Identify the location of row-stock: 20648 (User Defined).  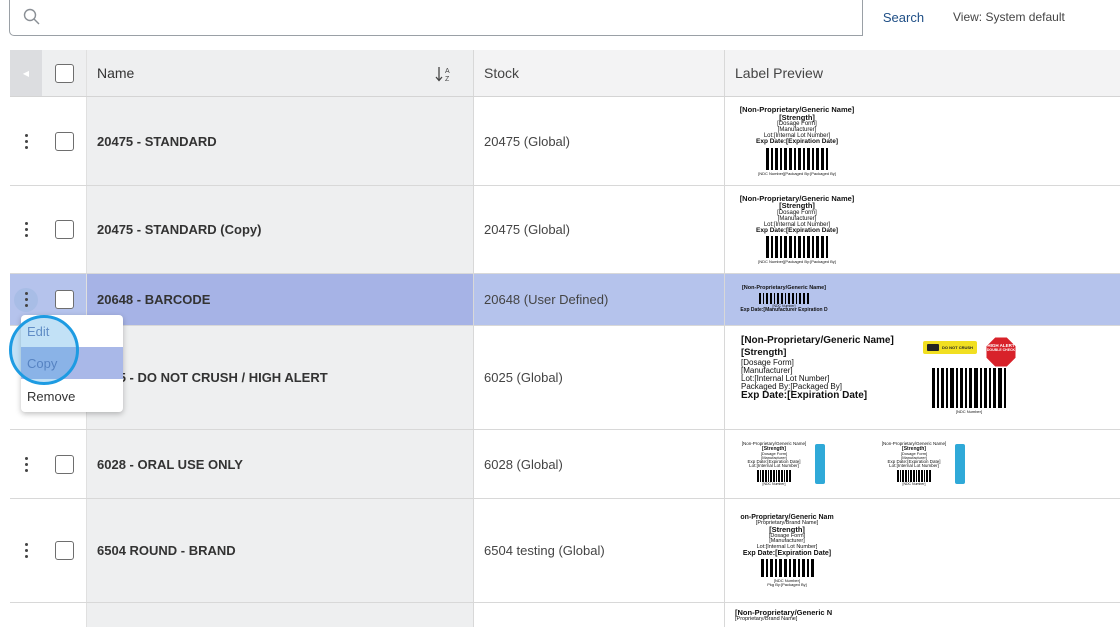
(599, 299).